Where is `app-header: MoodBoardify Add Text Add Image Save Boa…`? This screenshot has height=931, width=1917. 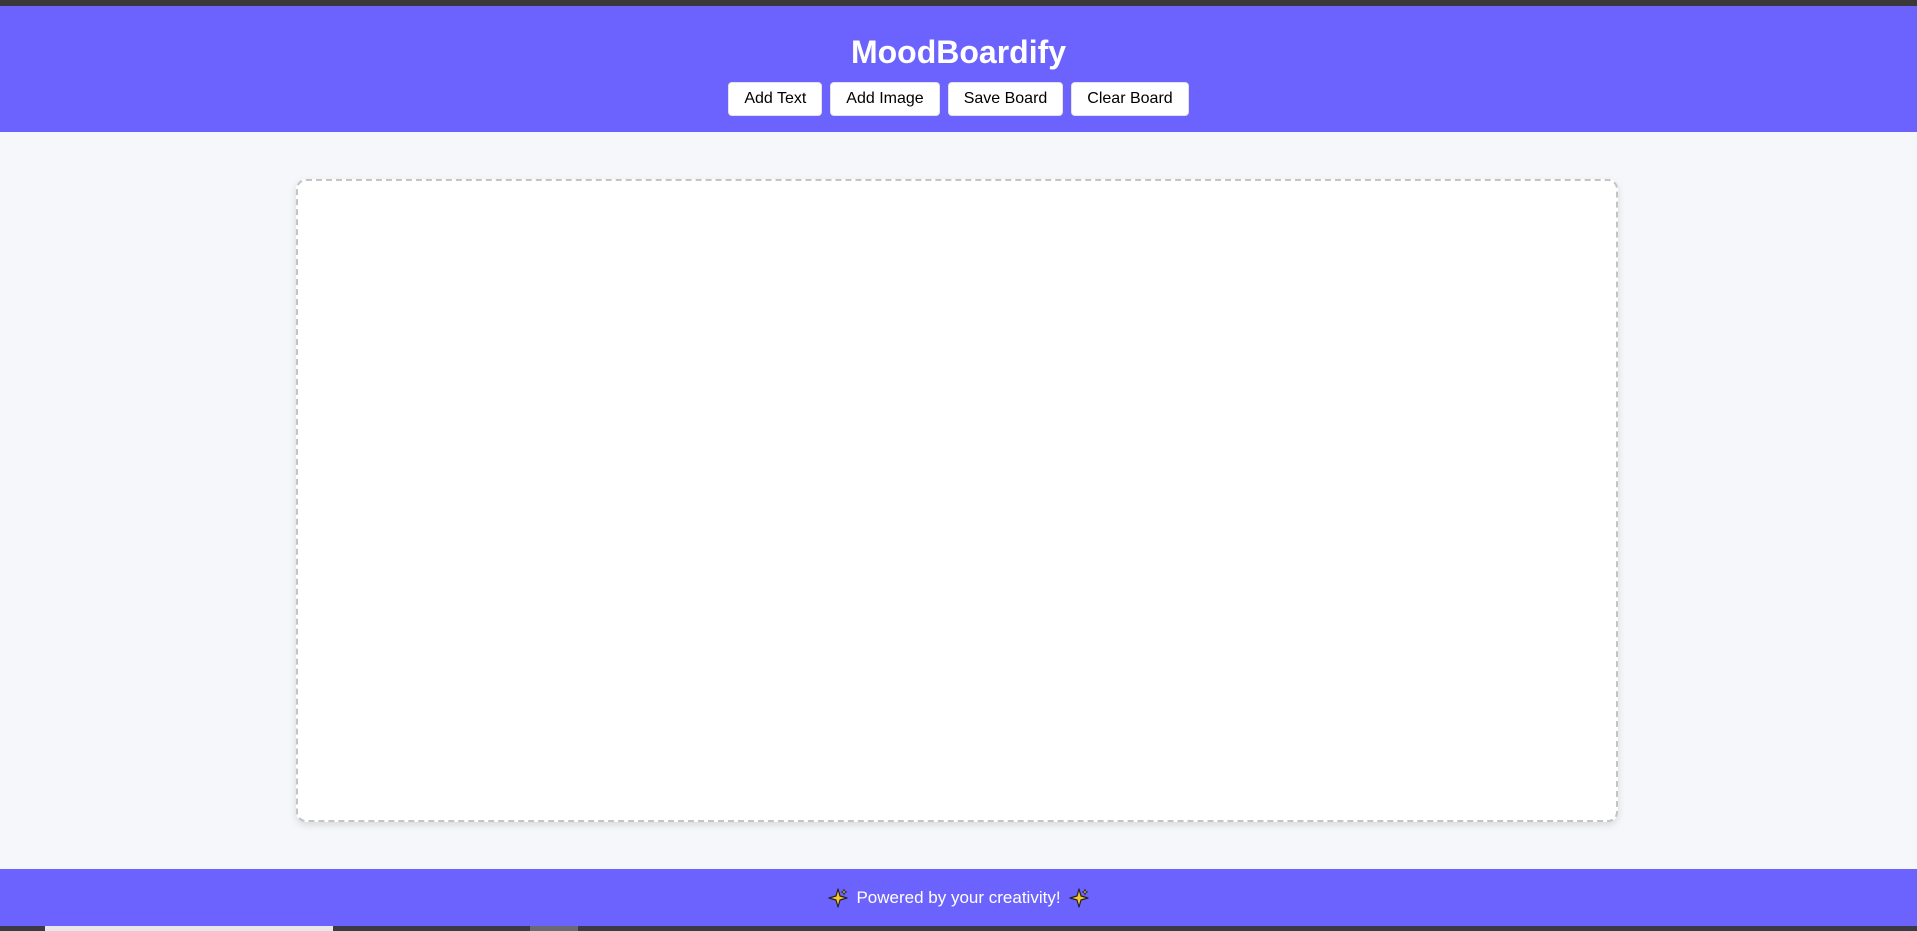
app-header: MoodBoardify Add Text Add Image Save Boa… is located at coordinates (958, 69).